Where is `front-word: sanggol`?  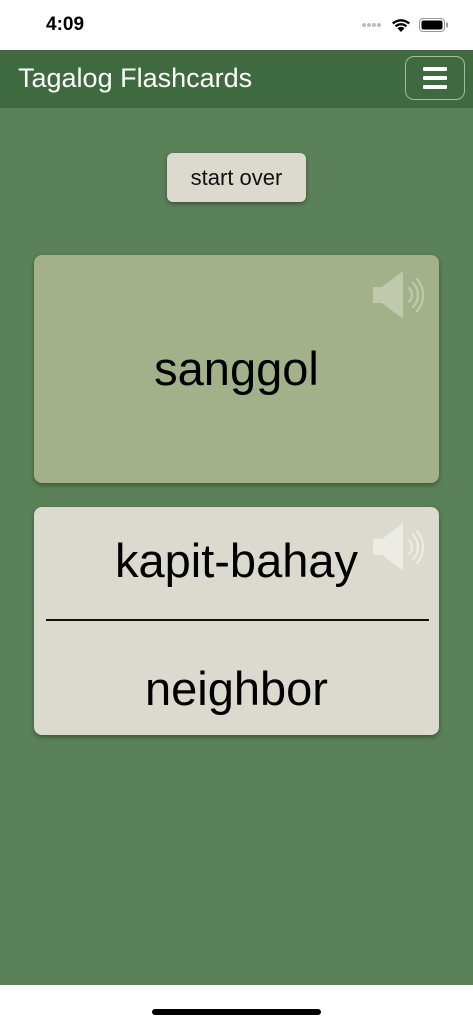 front-word: sanggol is located at coordinates (236, 368).